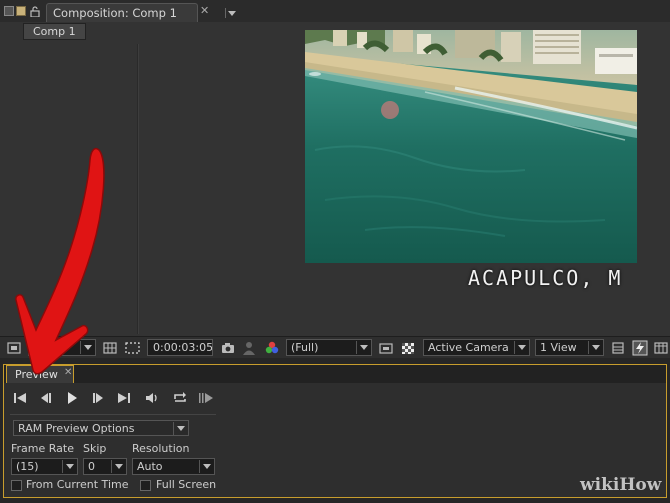 The height and width of the screenshot is (503, 670). Describe the element at coordinates (35, 11) in the screenshot. I see `lock-icon` at that location.